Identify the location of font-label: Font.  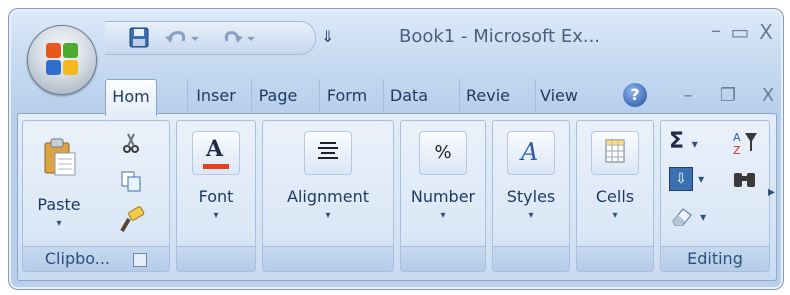
(216, 196).